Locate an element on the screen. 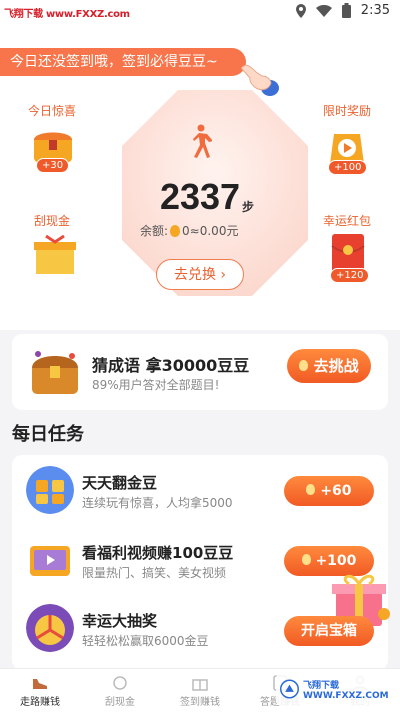  task-subtitle: 连续玩有惊喜，人均拿5000 is located at coordinates (157, 503).